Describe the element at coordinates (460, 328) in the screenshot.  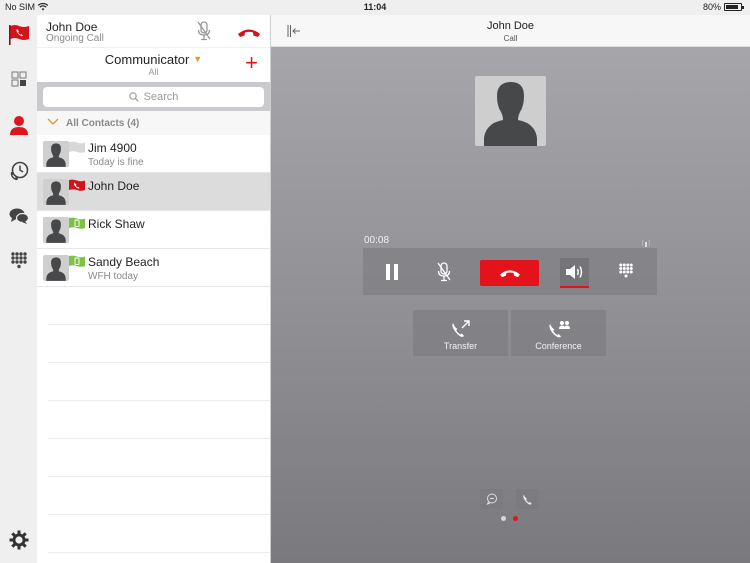
I see `transfer-icon` at that location.